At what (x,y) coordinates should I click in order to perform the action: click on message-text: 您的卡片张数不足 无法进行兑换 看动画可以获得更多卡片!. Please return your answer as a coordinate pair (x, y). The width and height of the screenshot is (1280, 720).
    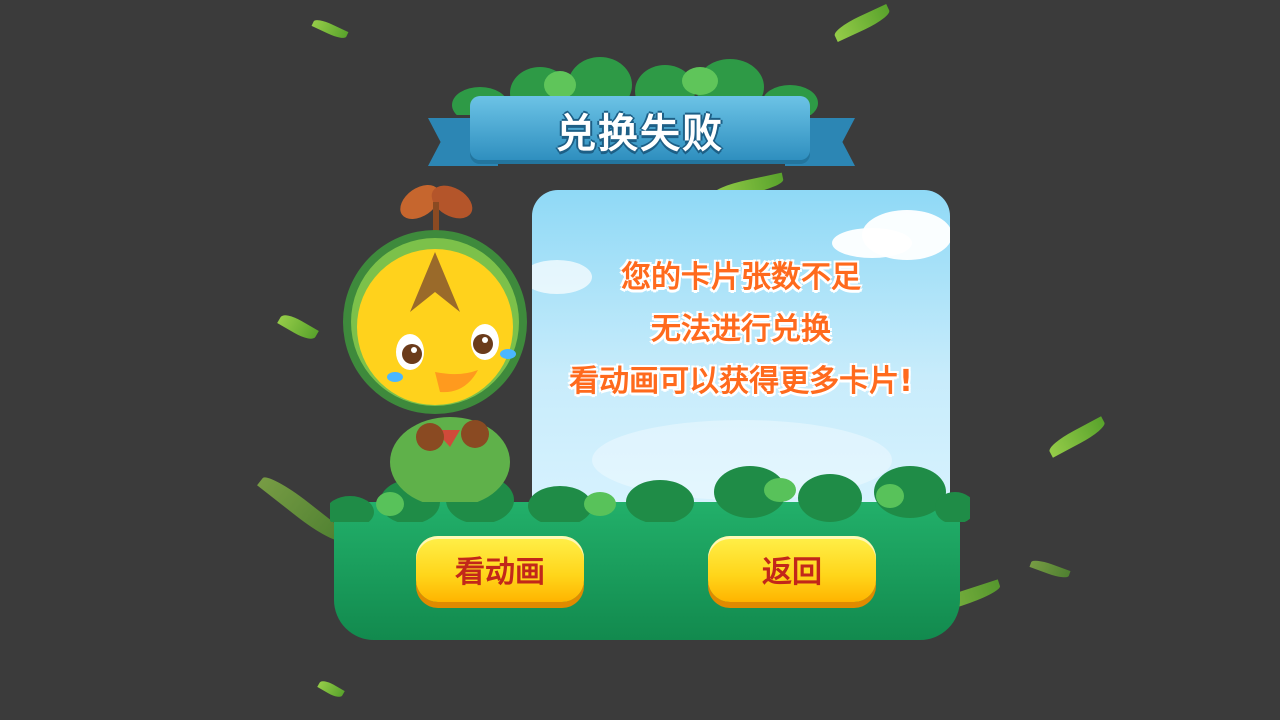
    Looking at the image, I should click on (741, 330).